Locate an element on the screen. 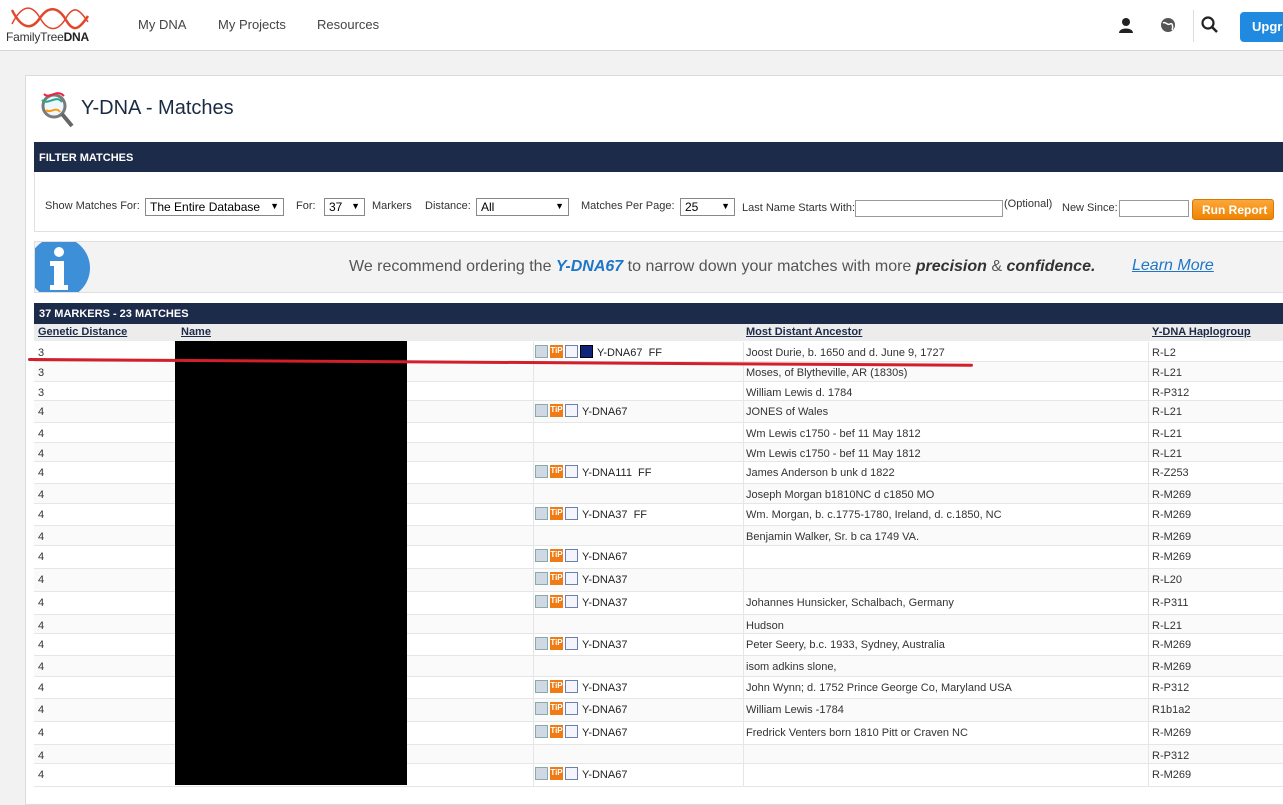  run-report-button: Run Report is located at coordinates (1233, 209).